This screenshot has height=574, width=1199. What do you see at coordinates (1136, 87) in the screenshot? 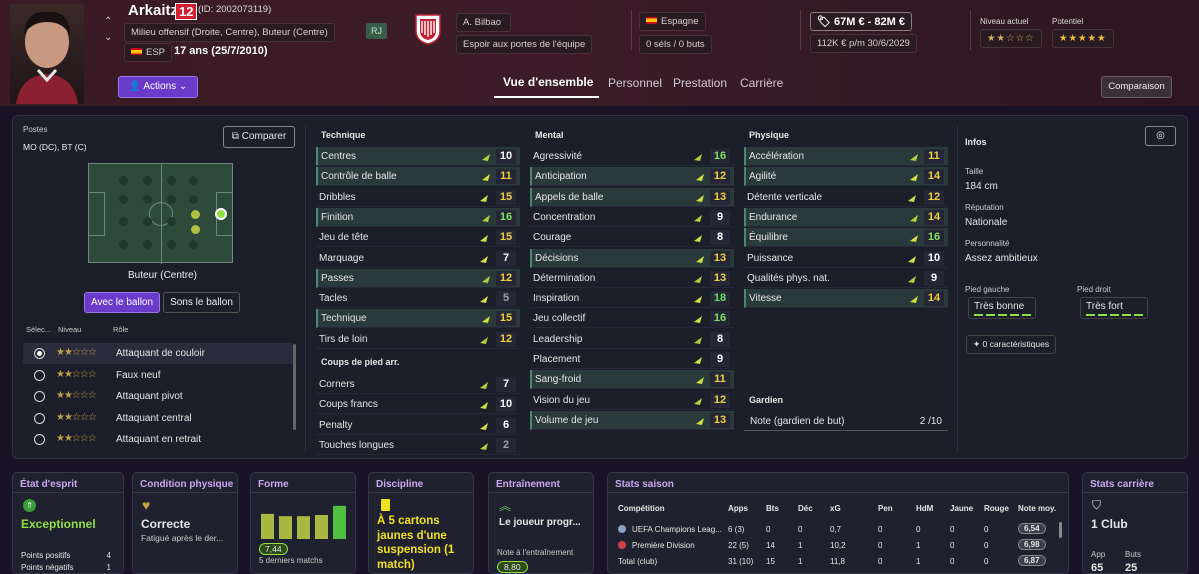
I see `comparison-button: Comparaison` at bounding box center [1136, 87].